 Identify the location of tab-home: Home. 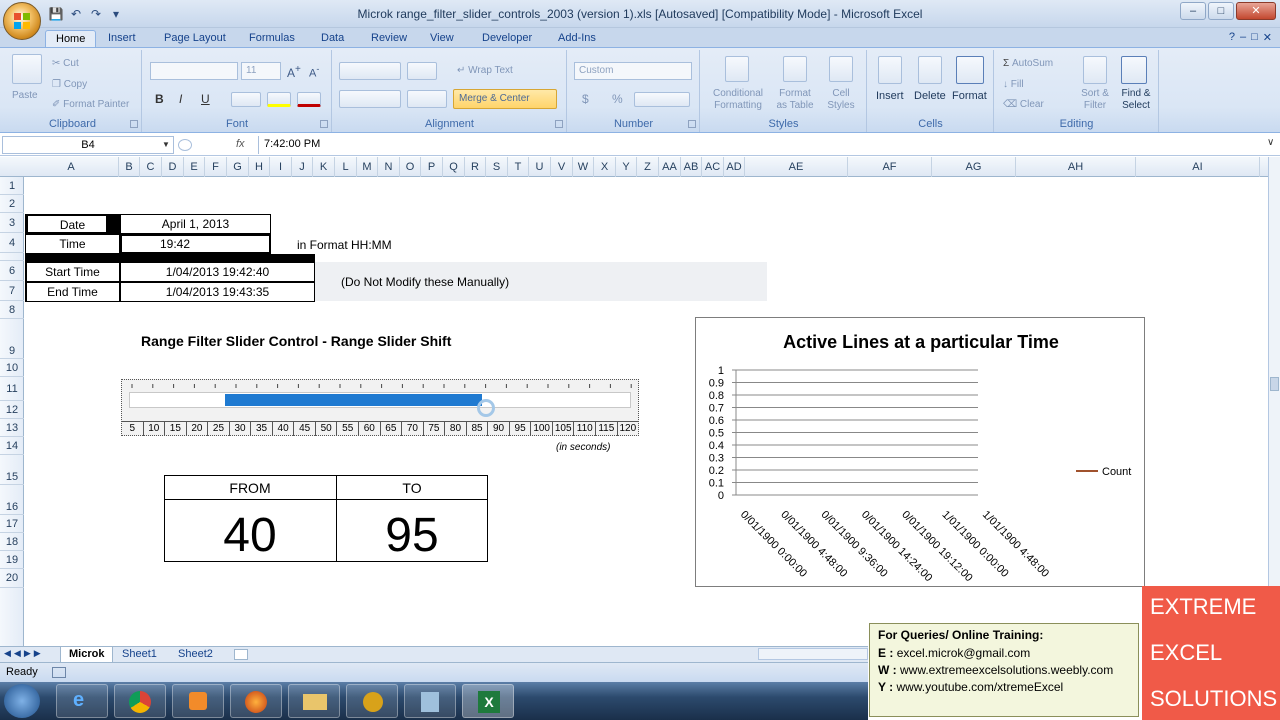
(71, 39).